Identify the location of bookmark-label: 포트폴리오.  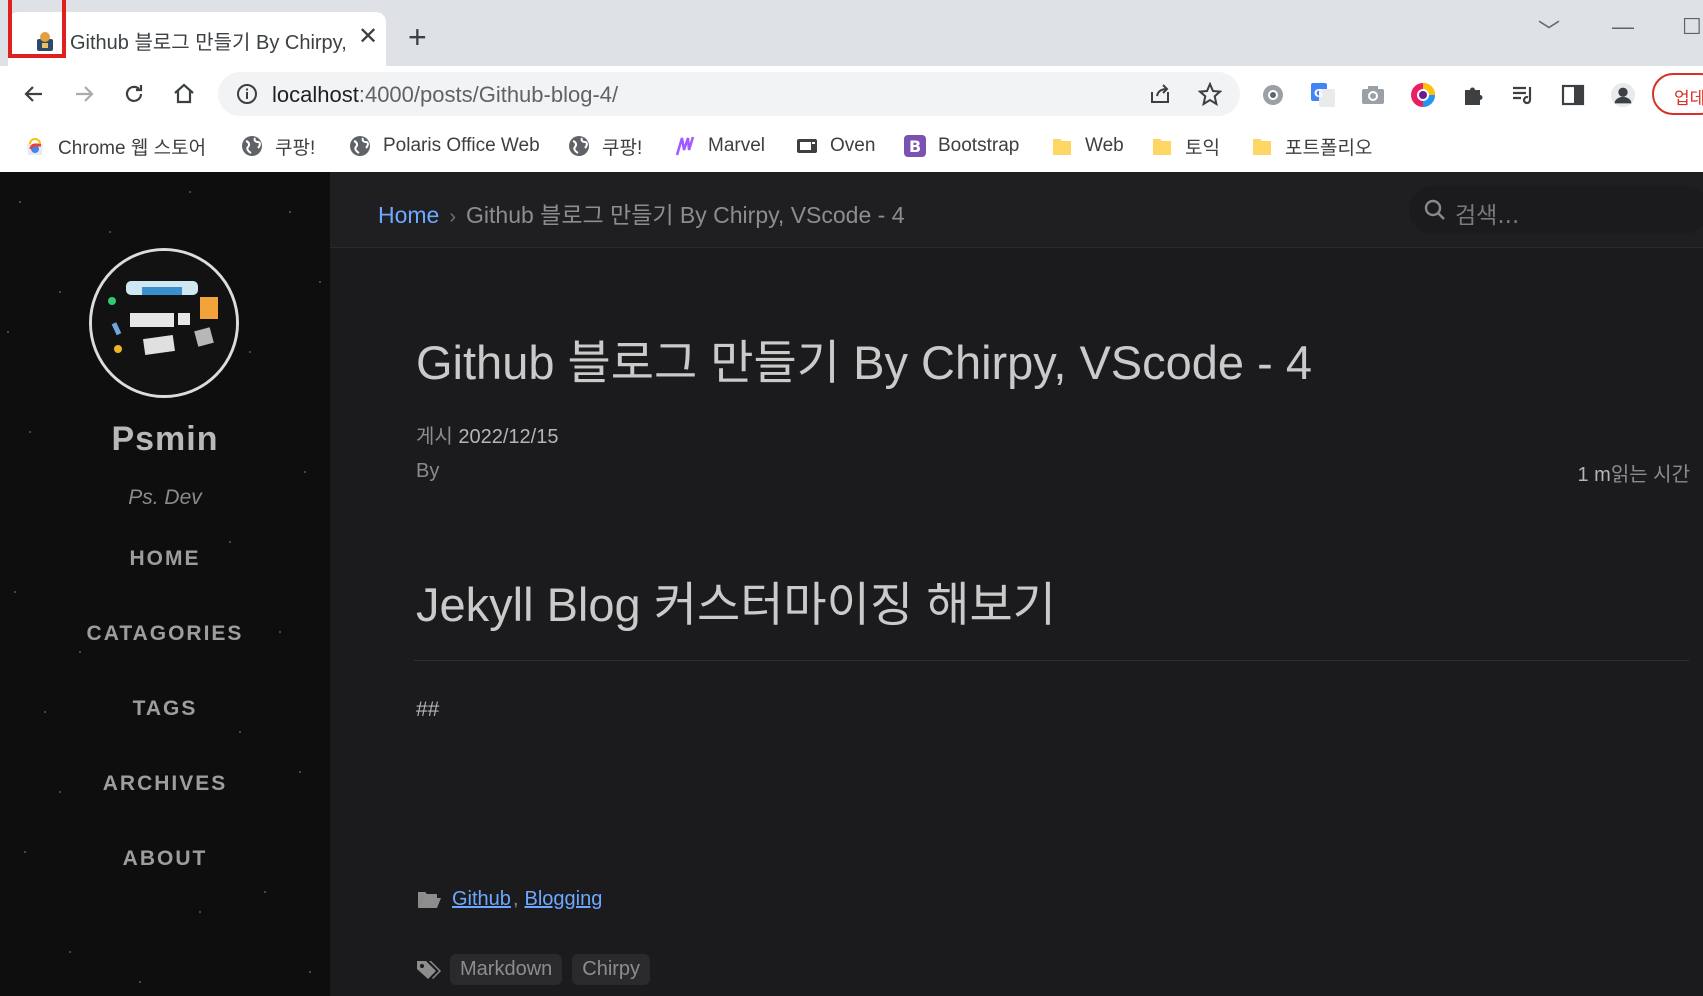
(1329, 148).